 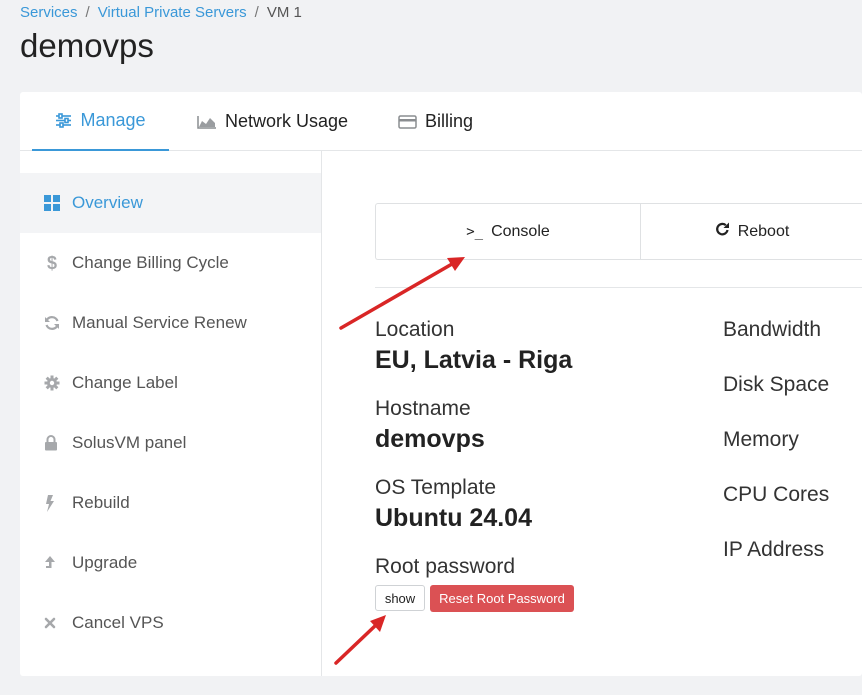 What do you see at coordinates (474, 360) in the screenshot?
I see `location-value: EU, Latvia - Riga` at bounding box center [474, 360].